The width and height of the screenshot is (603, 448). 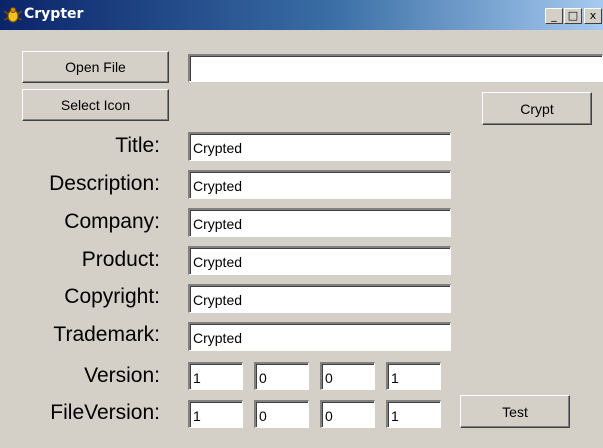 What do you see at coordinates (554, 16) in the screenshot?
I see `minimize-button: _` at bounding box center [554, 16].